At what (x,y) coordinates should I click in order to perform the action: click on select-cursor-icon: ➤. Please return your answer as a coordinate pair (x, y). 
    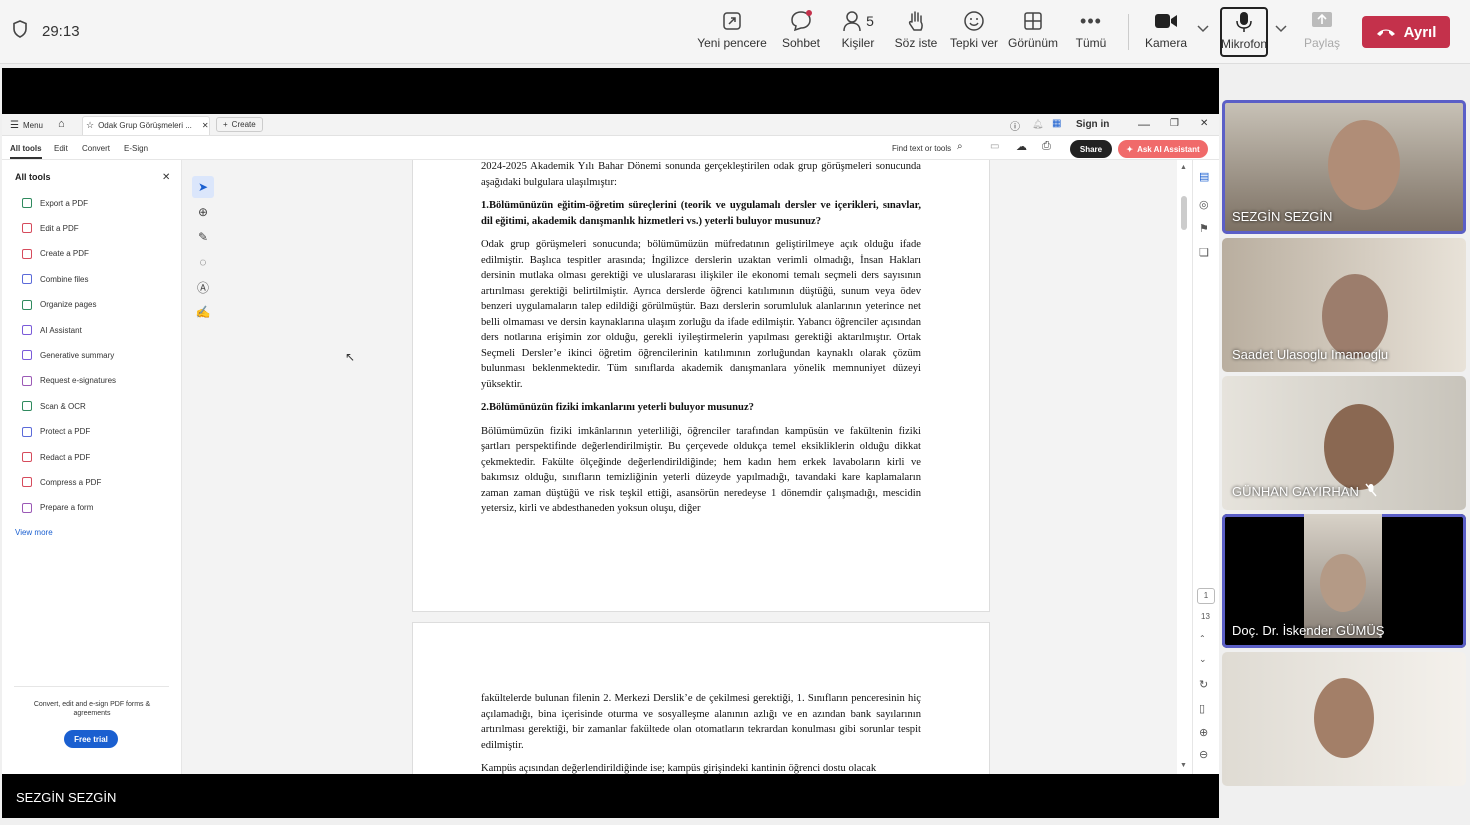
    Looking at the image, I should click on (203, 187).